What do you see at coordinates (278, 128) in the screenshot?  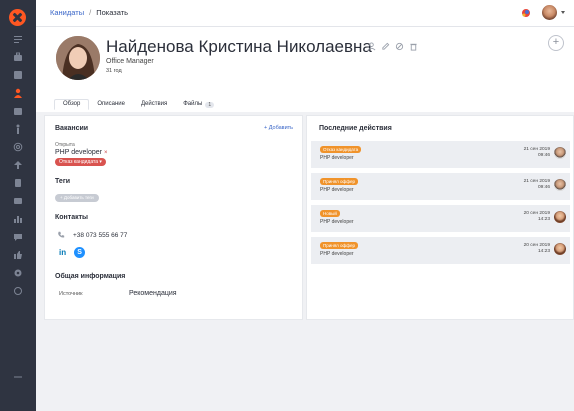 I see `add-vacancy-link: + Добавить` at bounding box center [278, 128].